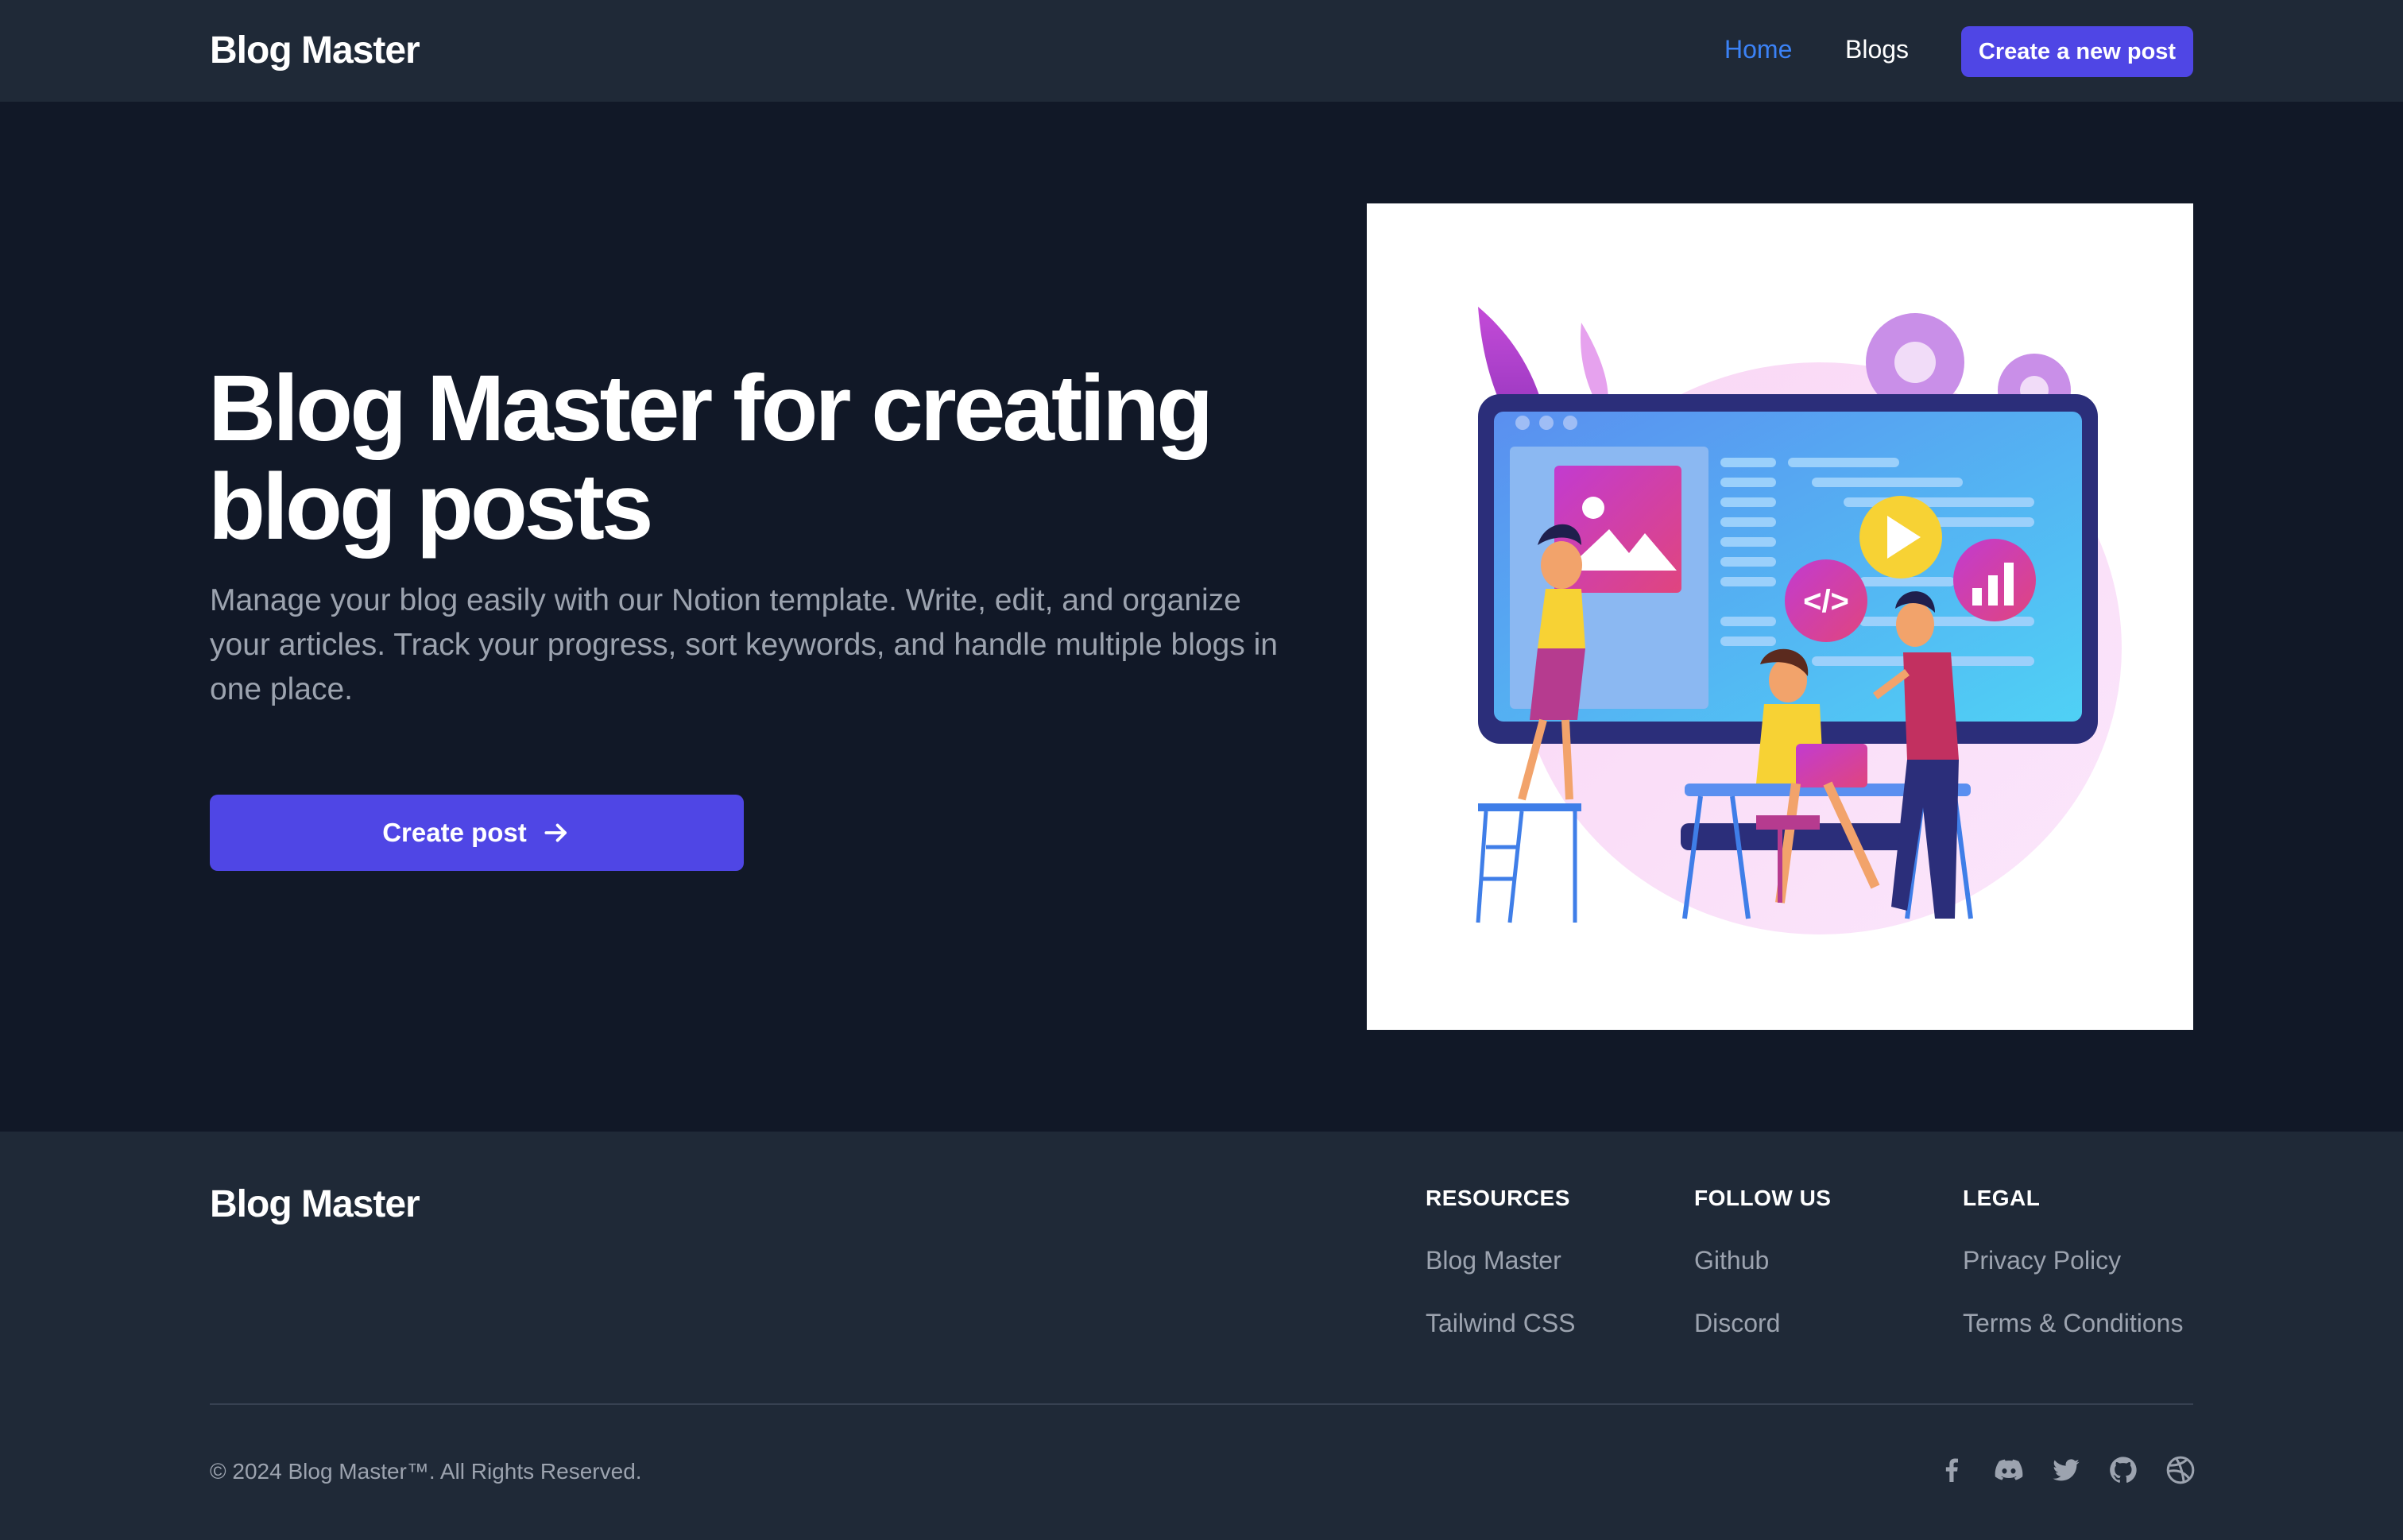  Describe the element at coordinates (2180, 1470) in the screenshot. I see `dribbble-icon` at that location.